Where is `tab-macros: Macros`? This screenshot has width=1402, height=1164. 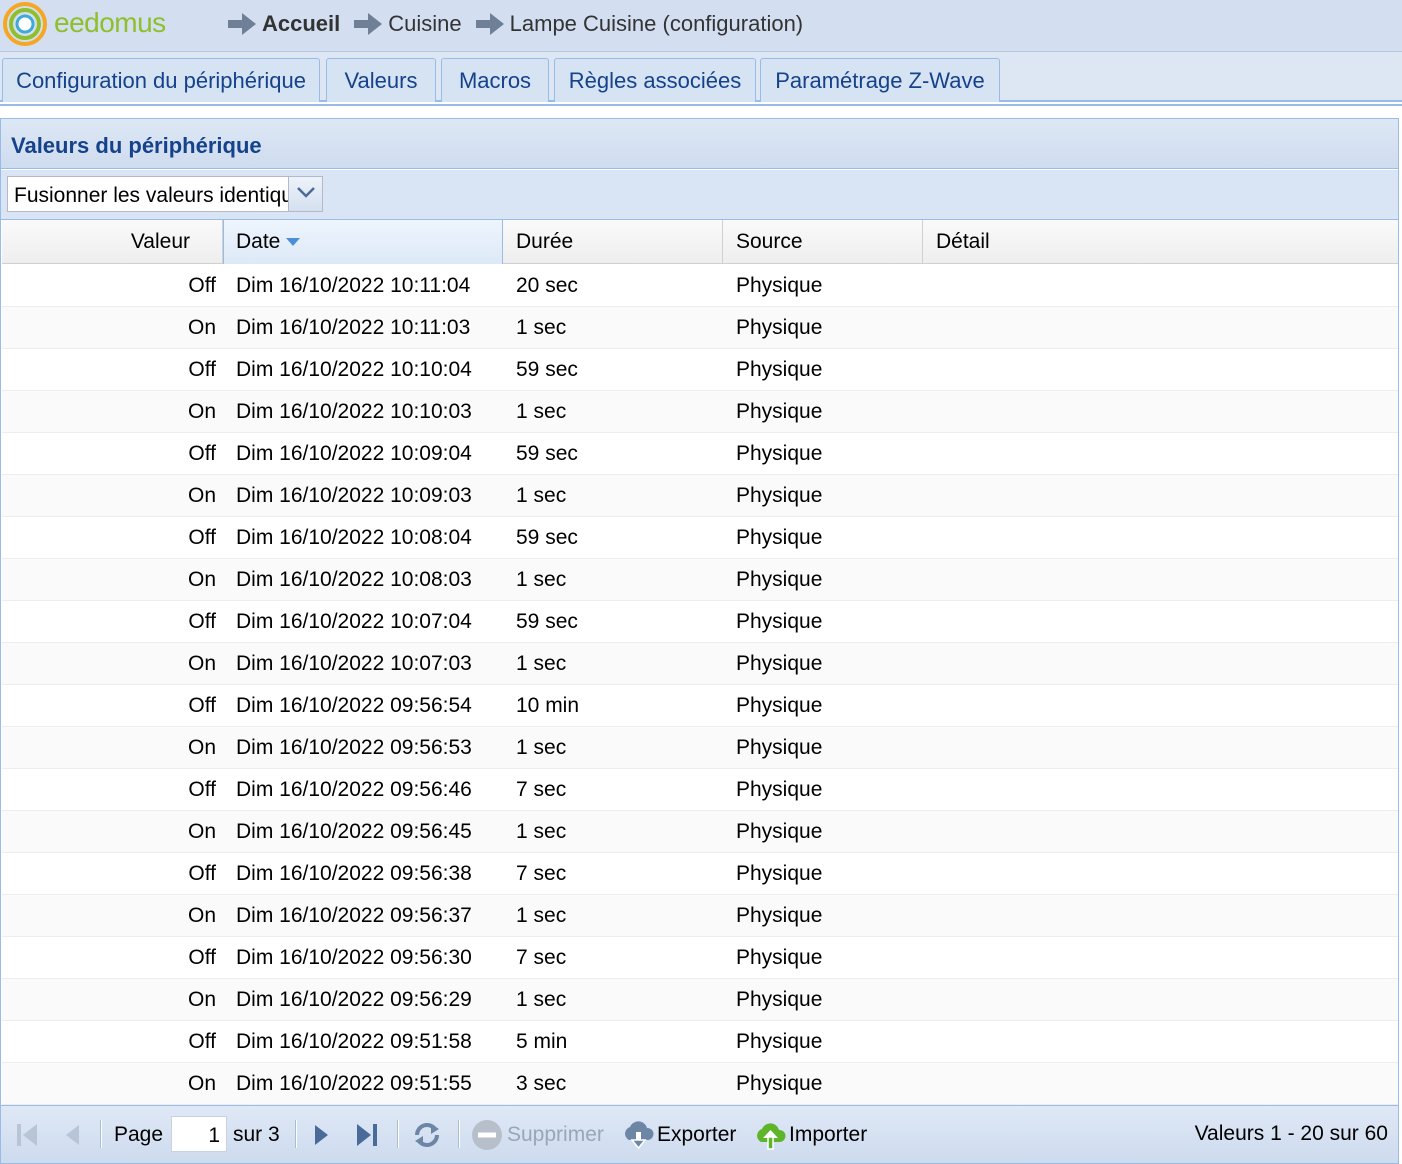
tab-macros: Macros is located at coordinates (495, 80).